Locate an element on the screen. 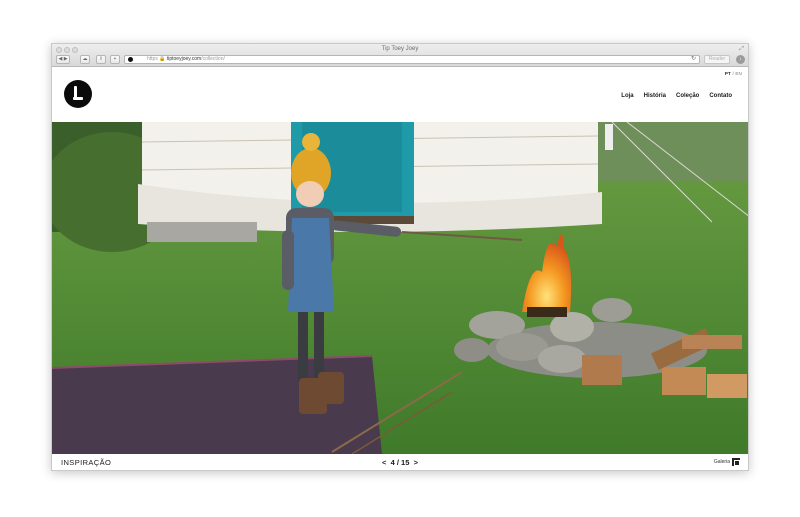 This screenshot has width=800, height=517. new-tab-button: + is located at coordinates (115, 59).